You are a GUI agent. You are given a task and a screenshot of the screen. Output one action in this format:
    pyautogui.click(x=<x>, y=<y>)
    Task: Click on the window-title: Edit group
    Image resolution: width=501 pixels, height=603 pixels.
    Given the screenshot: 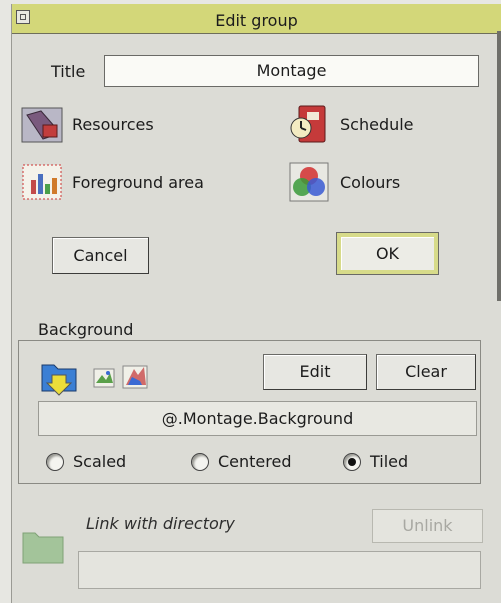 What is the action you would take?
    pyautogui.click(x=256, y=20)
    